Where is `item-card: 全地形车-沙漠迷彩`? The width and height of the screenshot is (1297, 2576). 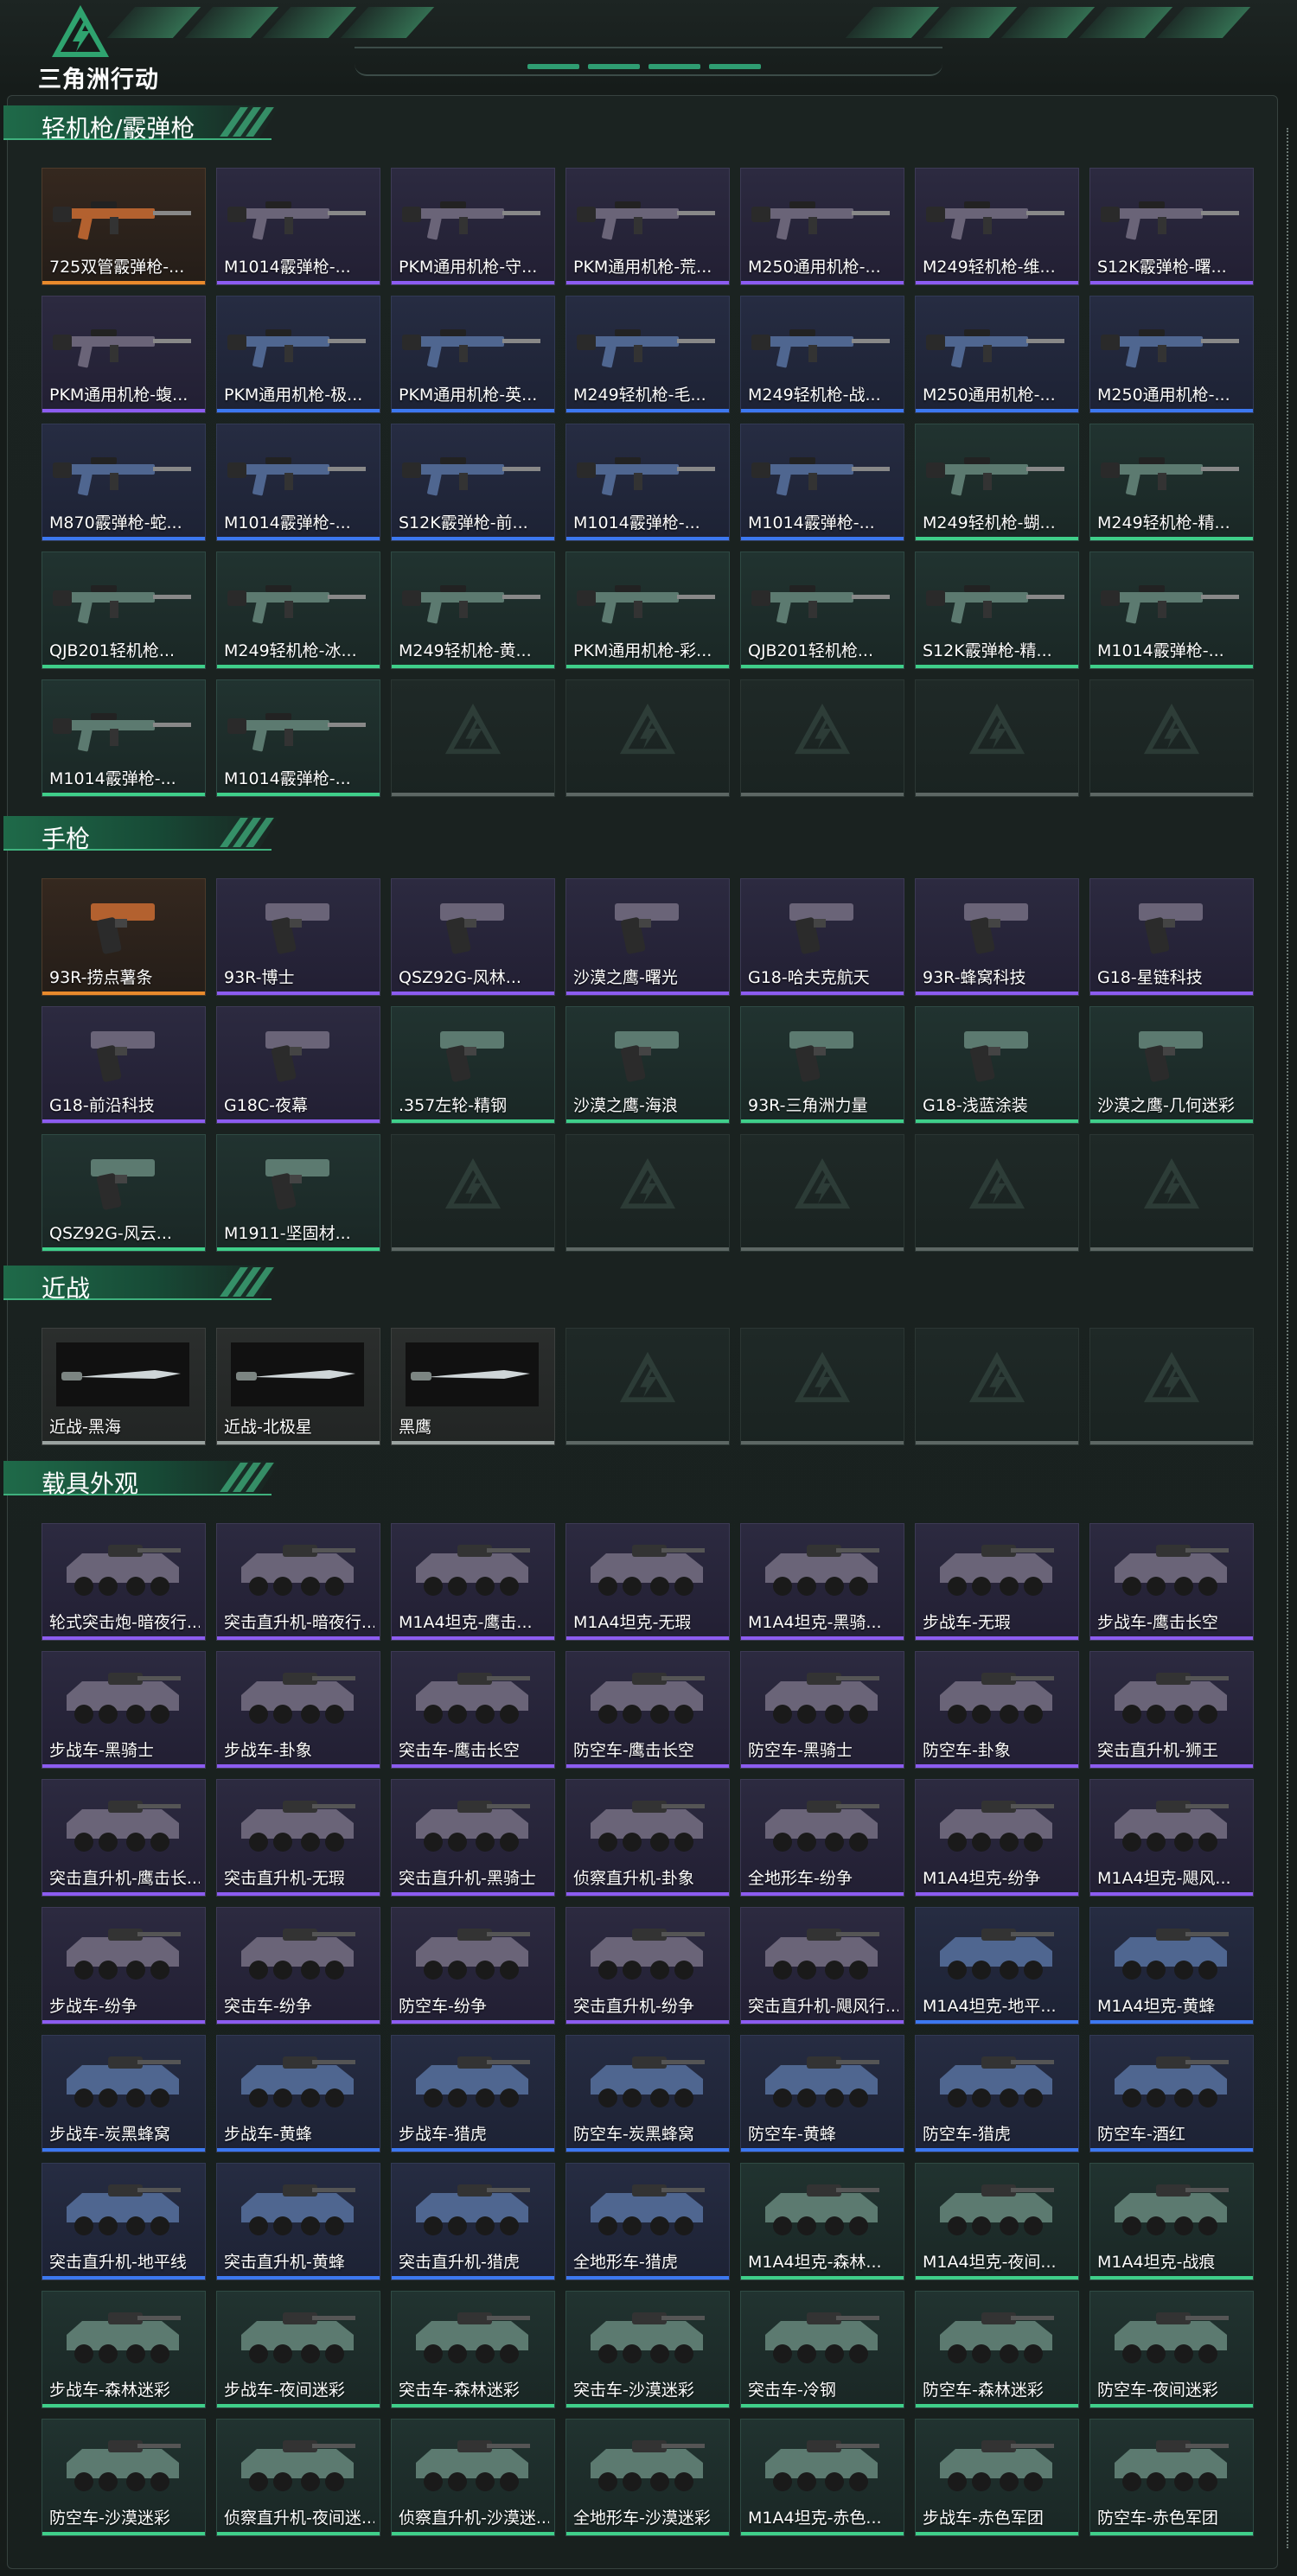
item-card: 全地形车-沙漠迷彩 is located at coordinates (647, 2477).